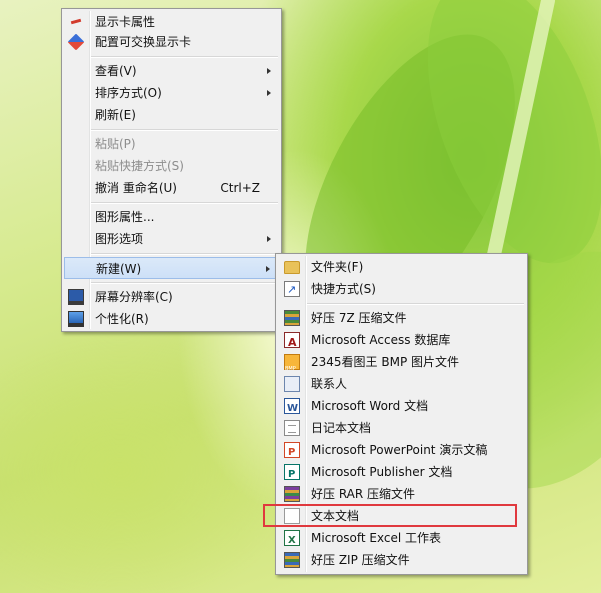  I want to click on menu-item-label: Microsoft PowerPoint 演示文稿, so click(399, 450).